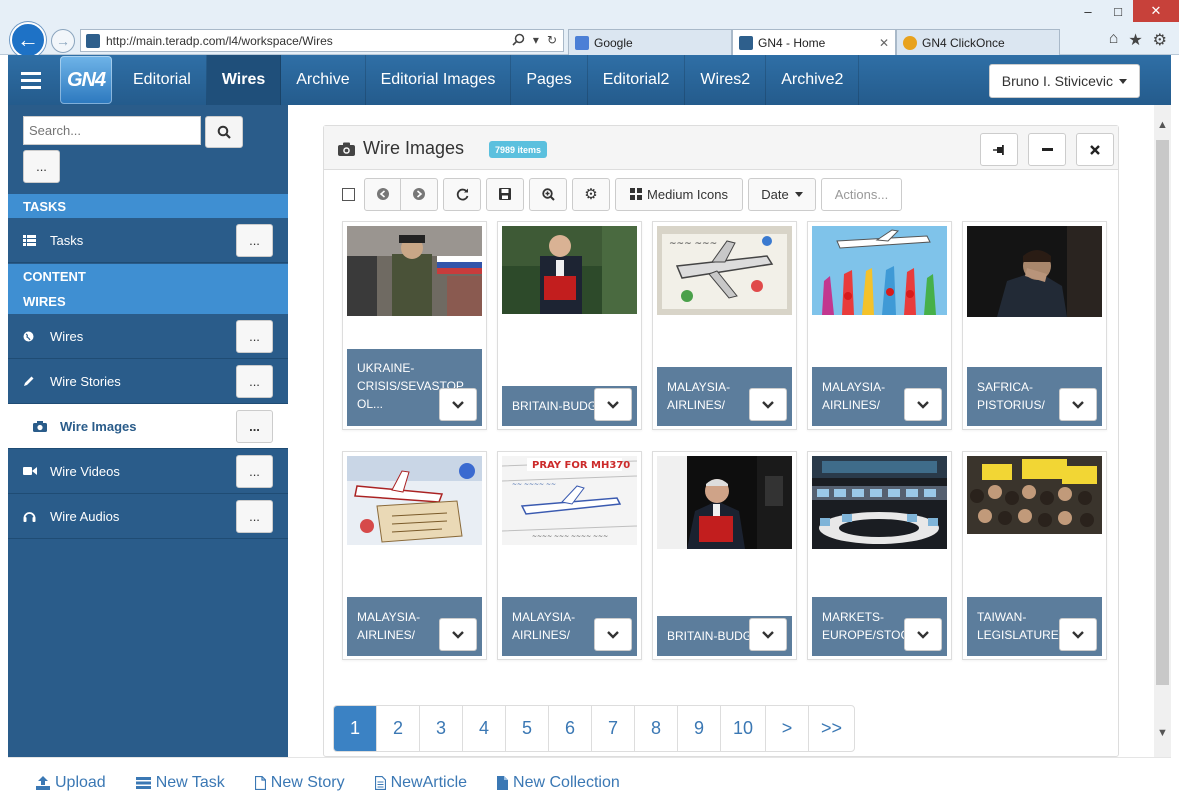 This screenshot has height=807, width=1179. Describe the element at coordinates (86, 80) in the screenshot. I see `app-logo: GN4` at that location.